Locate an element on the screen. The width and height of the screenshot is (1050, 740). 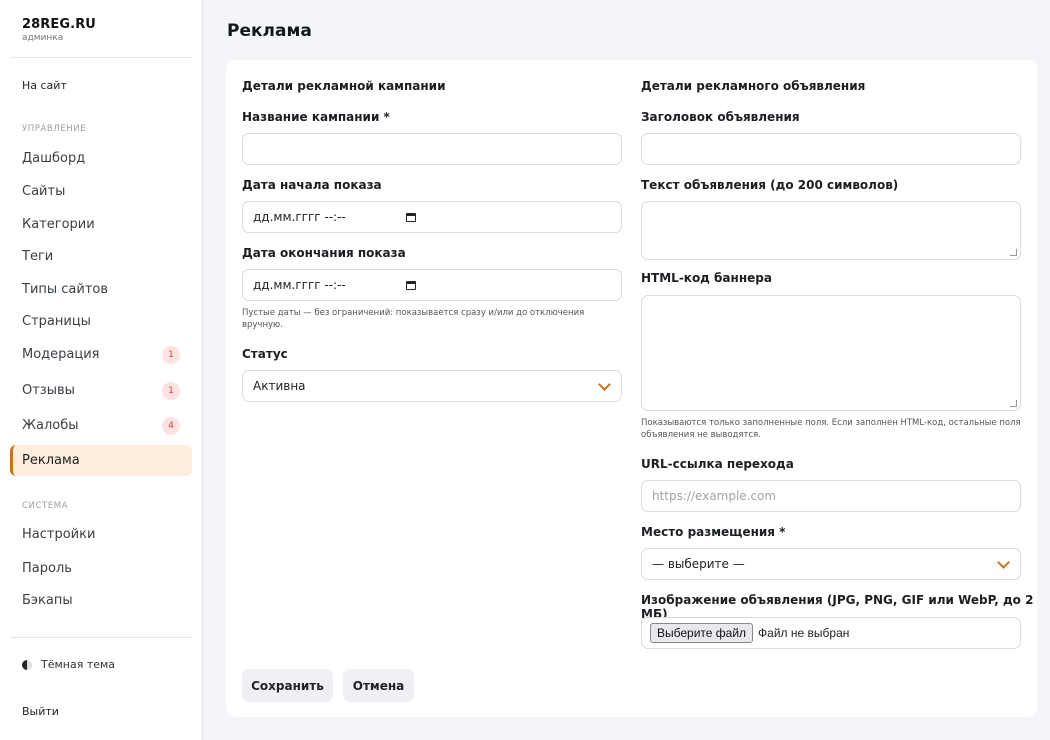
brand-name: 28REG.RU is located at coordinates (59, 24).